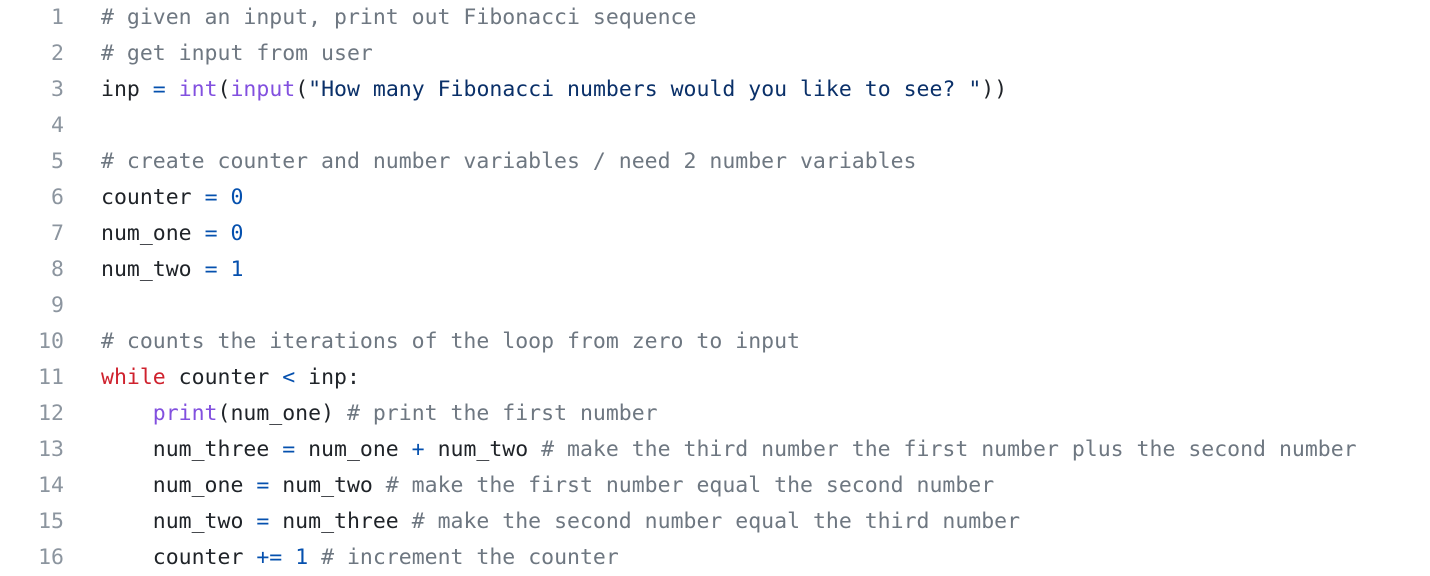 This screenshot has width=1430, height=576. What do you see at coordinates (32, 270) in the screenshot?
I see `line-number: 8` at bounding box center [32, 270].